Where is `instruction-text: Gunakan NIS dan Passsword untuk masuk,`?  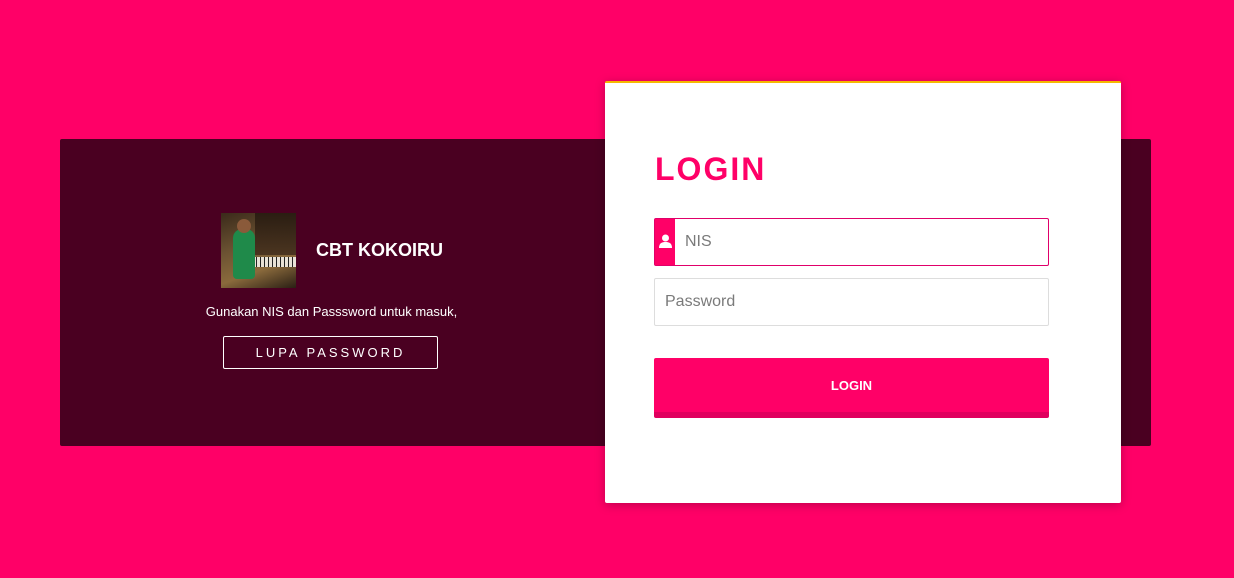
instruction-text: Gunakan NIS dan Passsword untuk masuk, is located at coordinates (331, 311).